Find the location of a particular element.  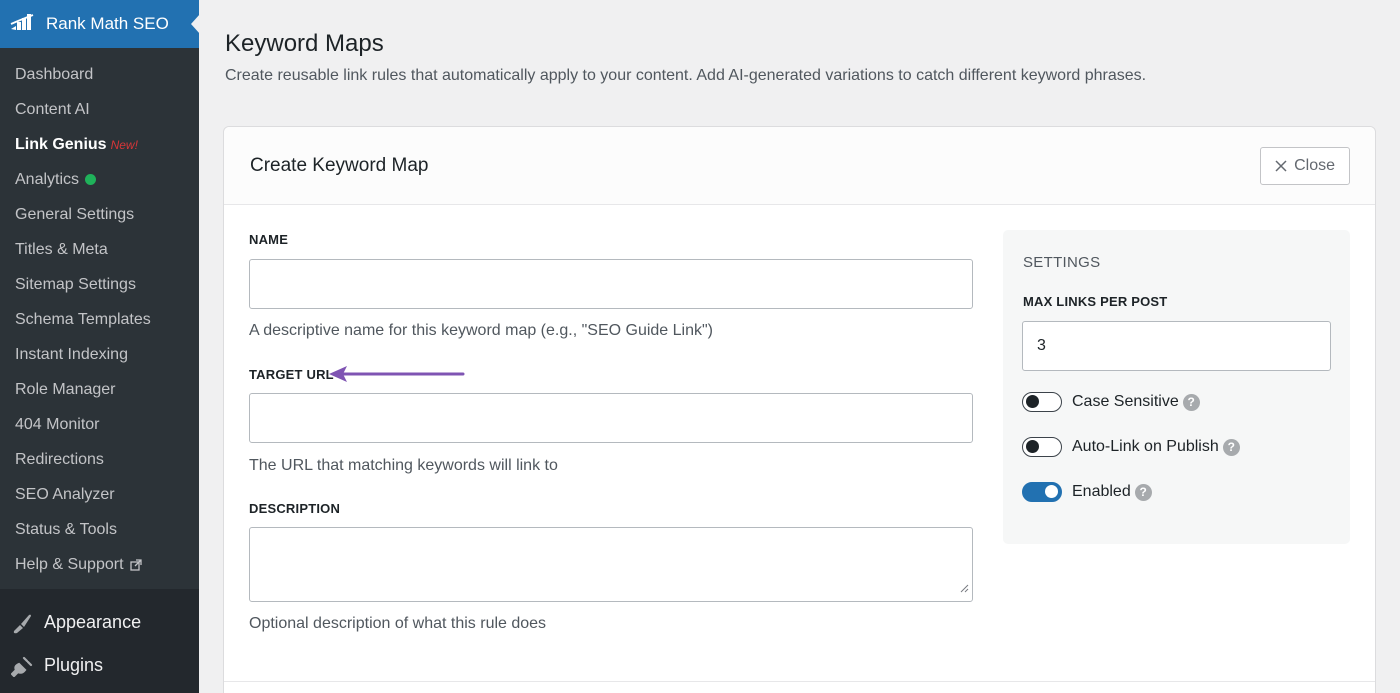

sidebar-item-appearance: Appearance is located at coordinates (99, 622).